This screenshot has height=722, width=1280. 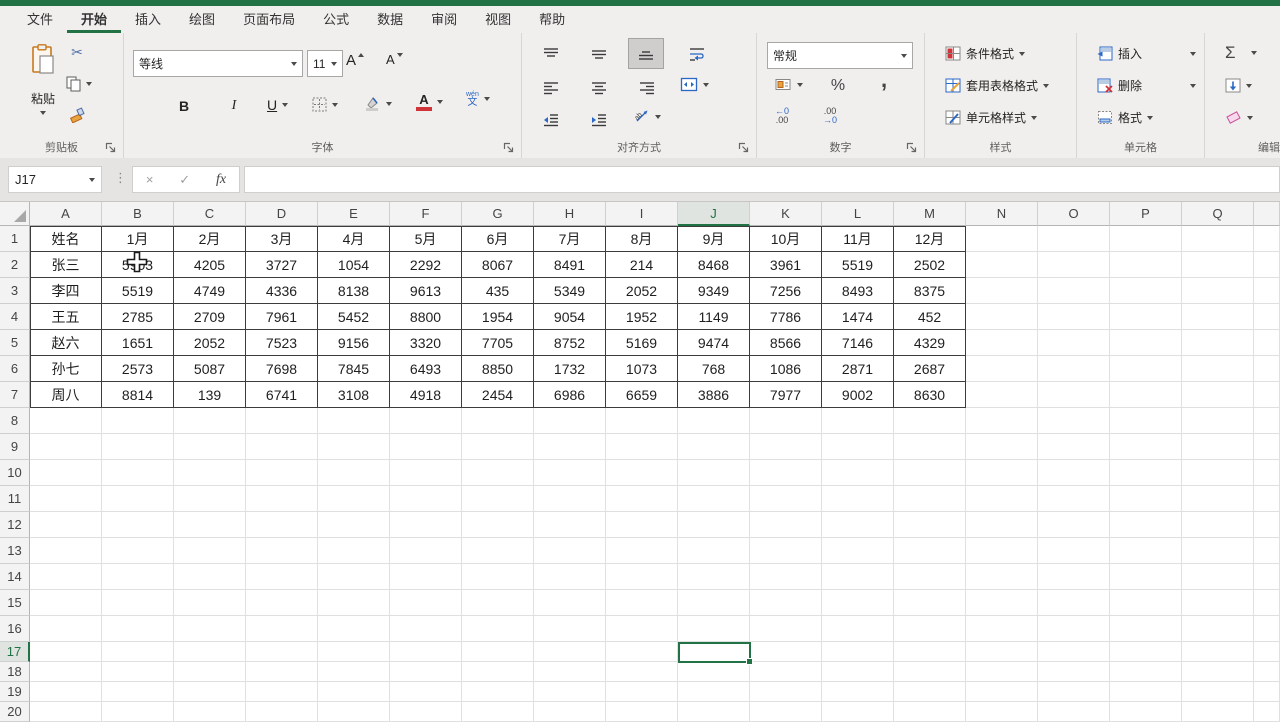 What do you see at coordinates (642, 369) in the screenshot?
I see `cell-I6: 1073` at bounding box center [642, 369].